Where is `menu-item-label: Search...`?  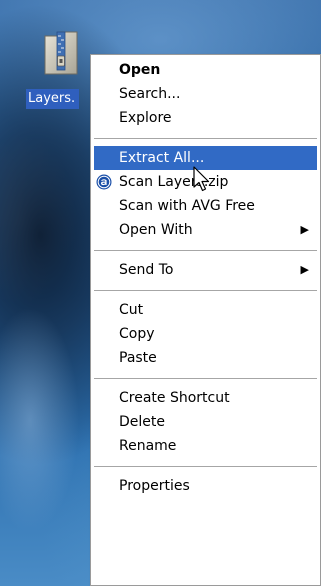 menu-item-label: Search... is located at coordinates (150, 94).